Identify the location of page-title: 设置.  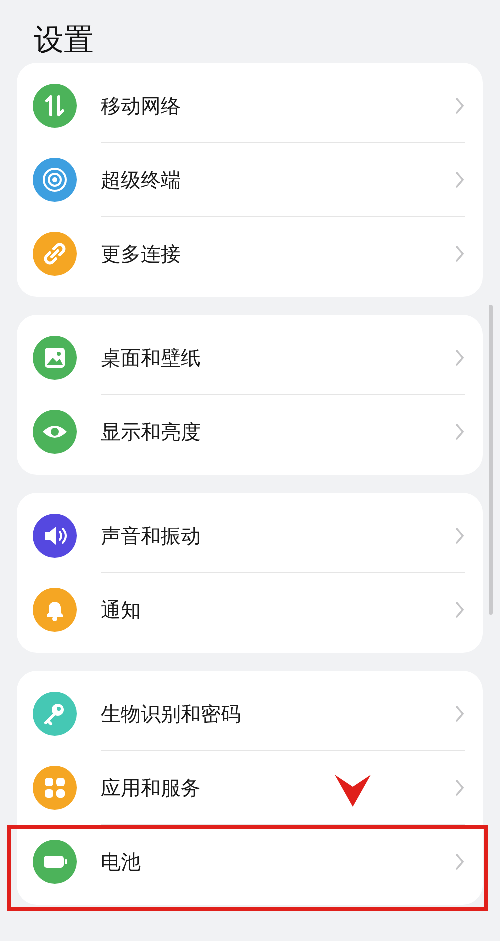
(64, 41).